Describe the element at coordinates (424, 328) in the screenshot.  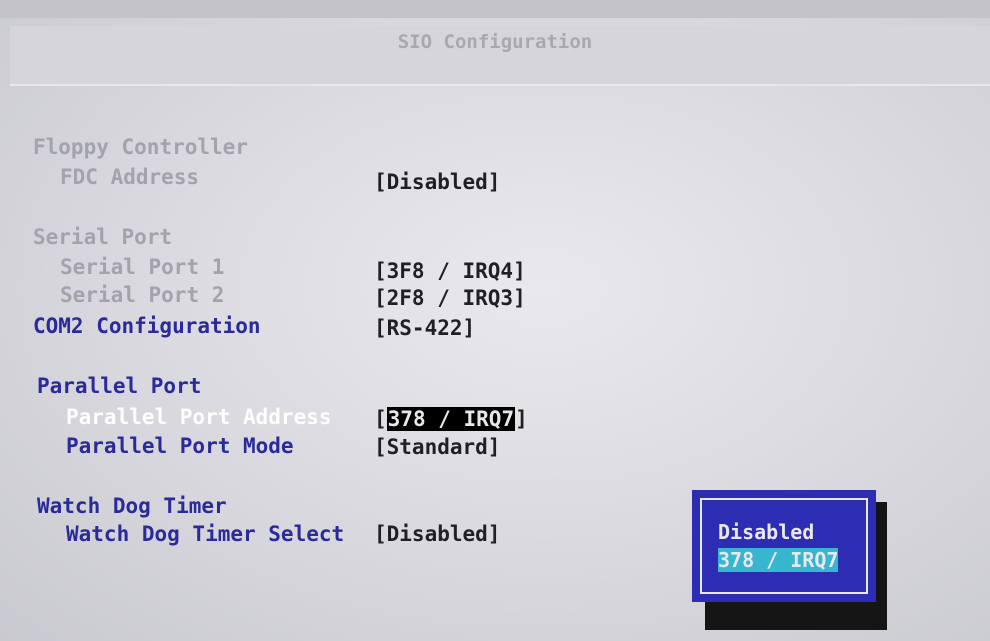
I see `com2-configuration-value: [RS-422]` at that location.